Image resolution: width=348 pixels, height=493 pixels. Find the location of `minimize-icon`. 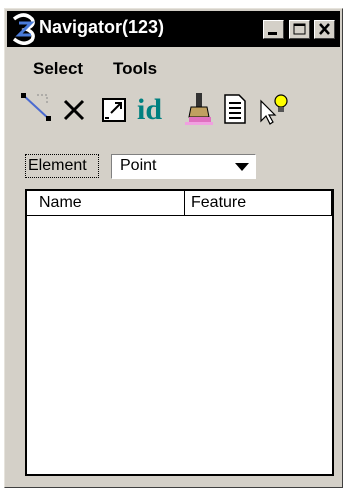

minimize-icon is located at coordinates (272, 33).